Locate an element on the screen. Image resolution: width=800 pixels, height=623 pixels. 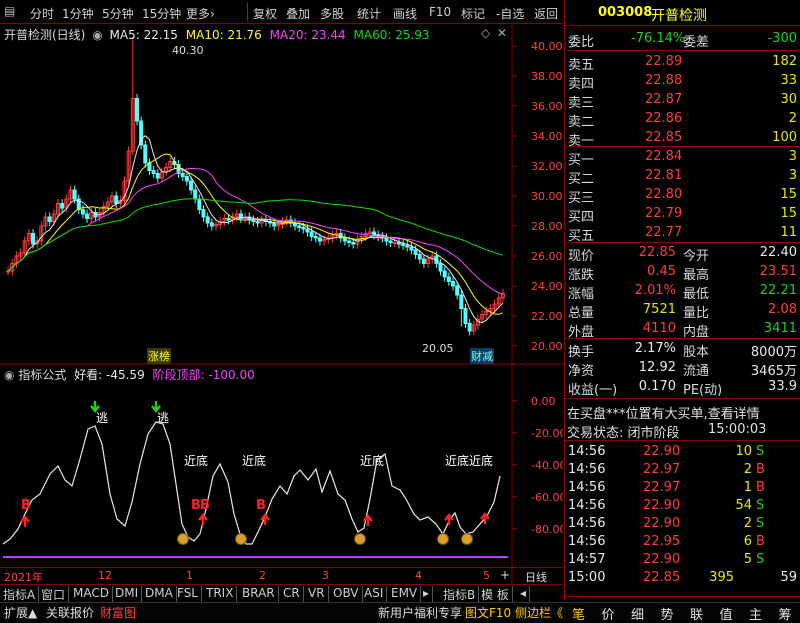
quote-nav-1: 价 is located at coordinates (608, 613).